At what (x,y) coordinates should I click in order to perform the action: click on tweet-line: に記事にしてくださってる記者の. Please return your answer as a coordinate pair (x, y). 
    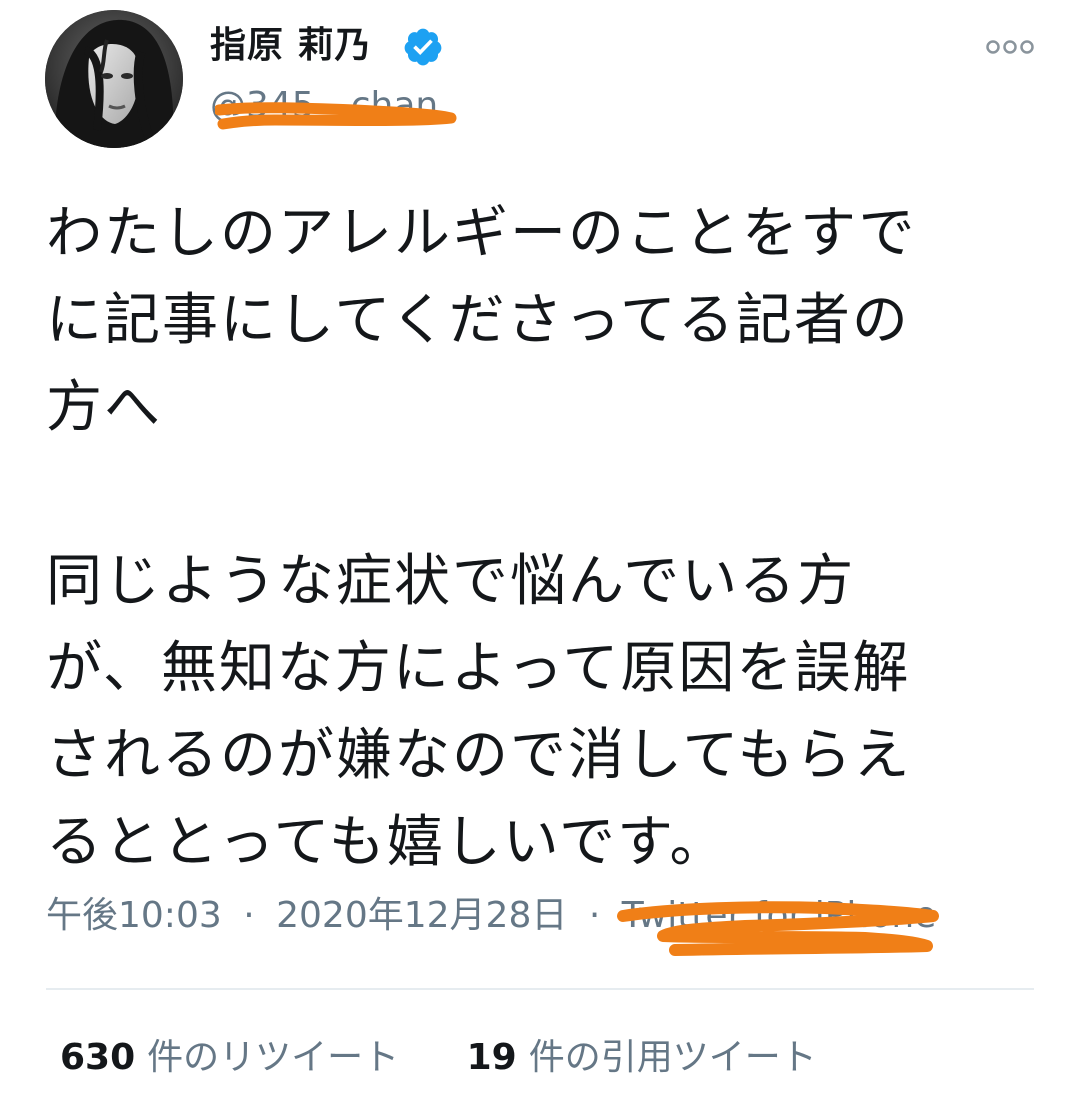
    Looking at the image, I should click on (478, 320).